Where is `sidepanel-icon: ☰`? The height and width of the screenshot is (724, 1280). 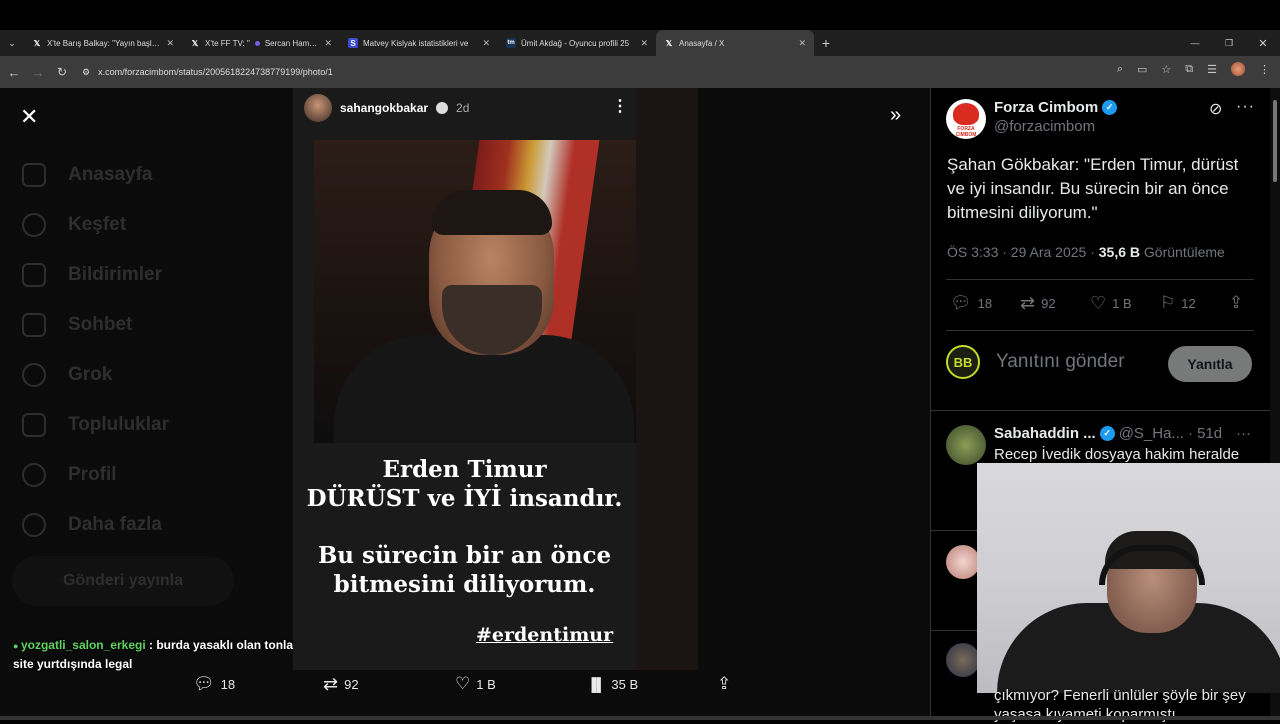
sidepanel-icon: ☰ is located at coordinates (1212, 69).